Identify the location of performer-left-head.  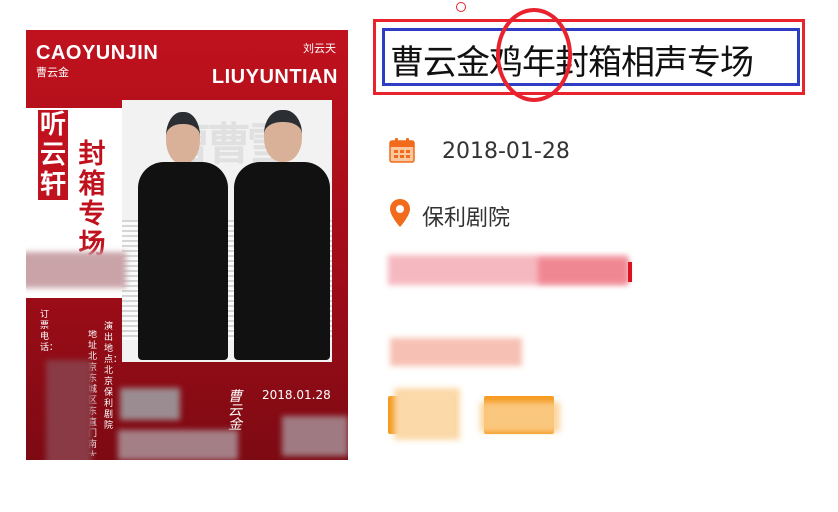
(183, 138).